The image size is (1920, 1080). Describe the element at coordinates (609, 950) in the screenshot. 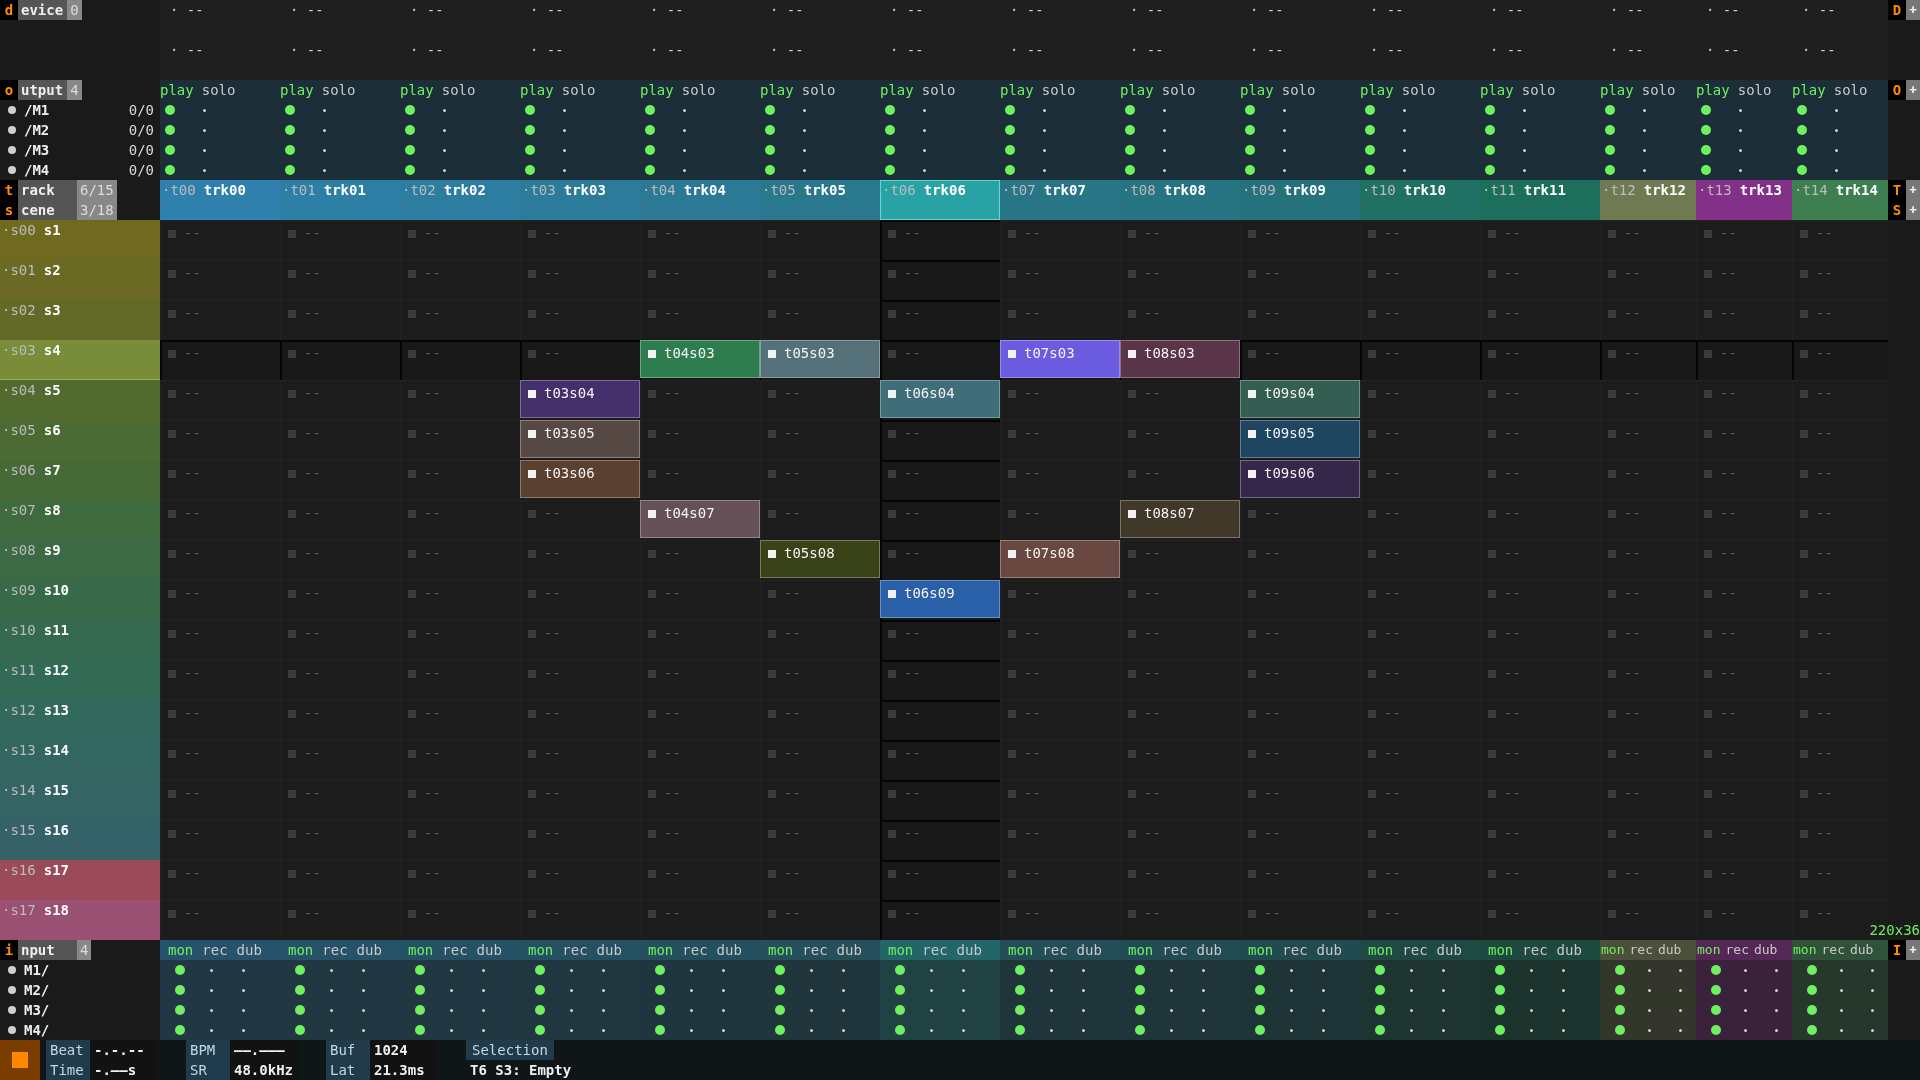

I see `overdub-toggle: dub` at that location.